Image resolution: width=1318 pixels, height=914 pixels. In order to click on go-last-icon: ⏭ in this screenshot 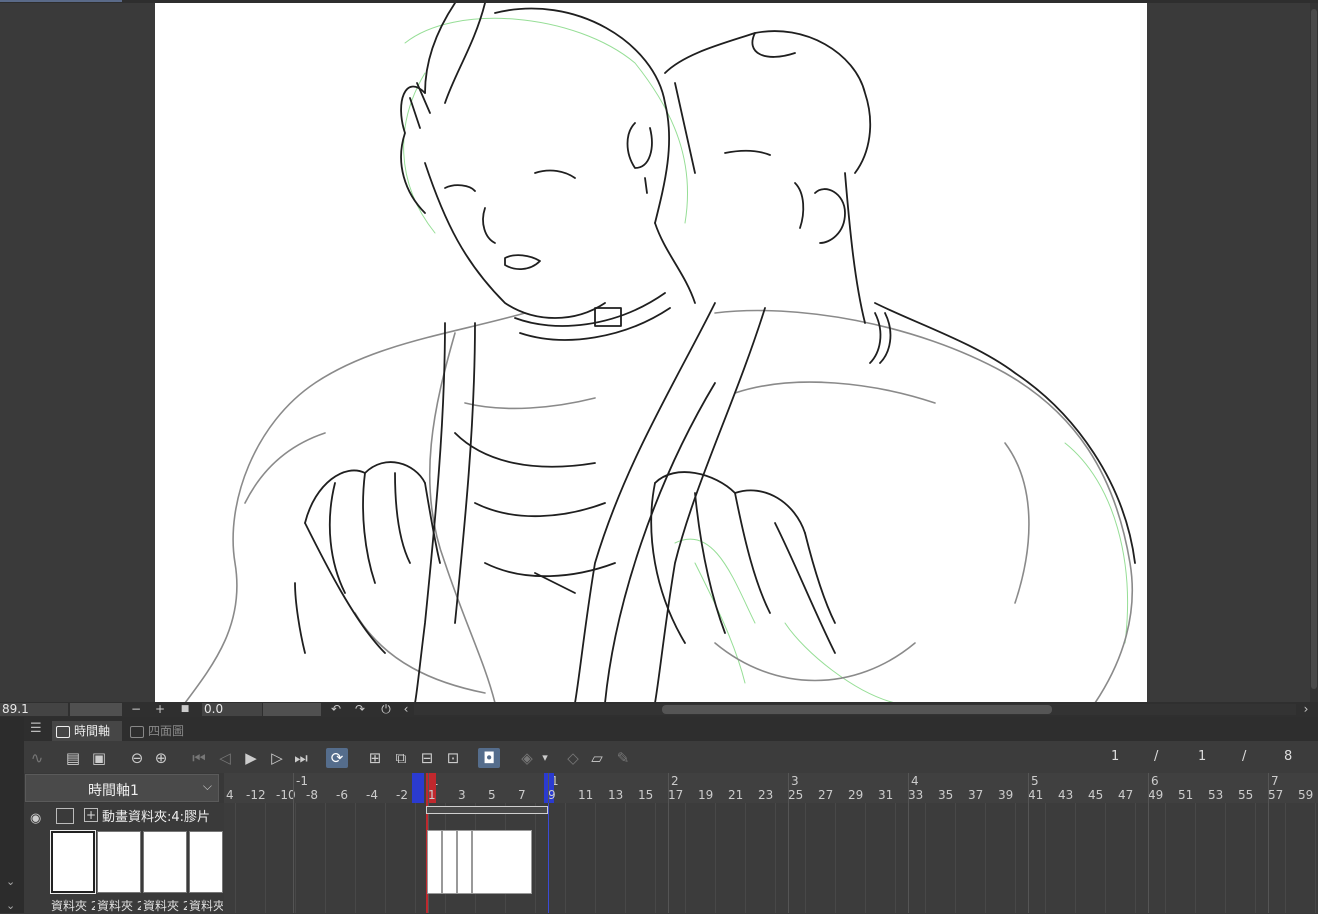, I will do `click(301, 758)`.